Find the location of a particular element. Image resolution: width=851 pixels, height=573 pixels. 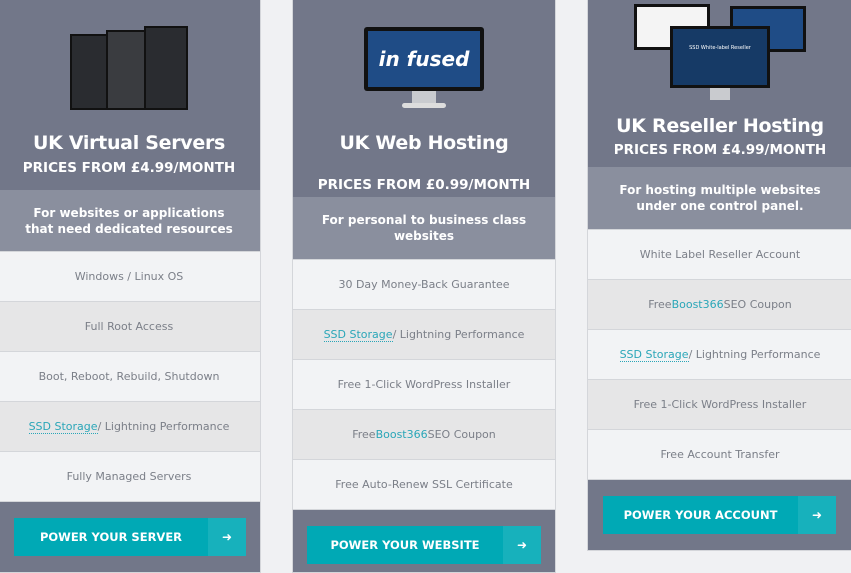

plan-footer: POWER YOUR ACCOUNT ➜ is located at coordinates (719, 515).